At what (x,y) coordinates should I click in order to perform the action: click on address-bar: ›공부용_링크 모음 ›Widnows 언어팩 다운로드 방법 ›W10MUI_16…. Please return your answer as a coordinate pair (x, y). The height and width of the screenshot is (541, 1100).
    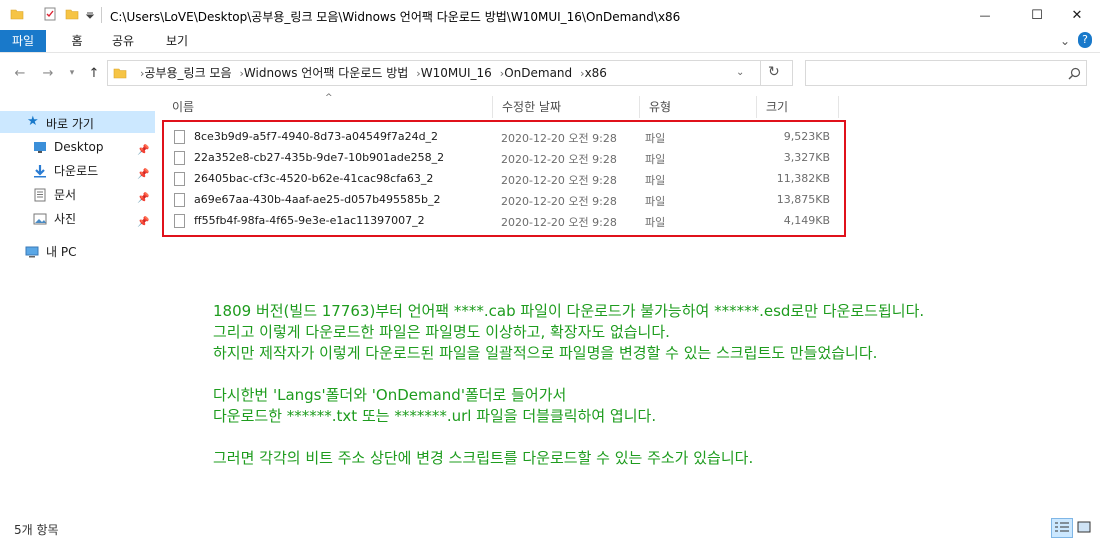
    Looking at the image, I should click on (450, 73).